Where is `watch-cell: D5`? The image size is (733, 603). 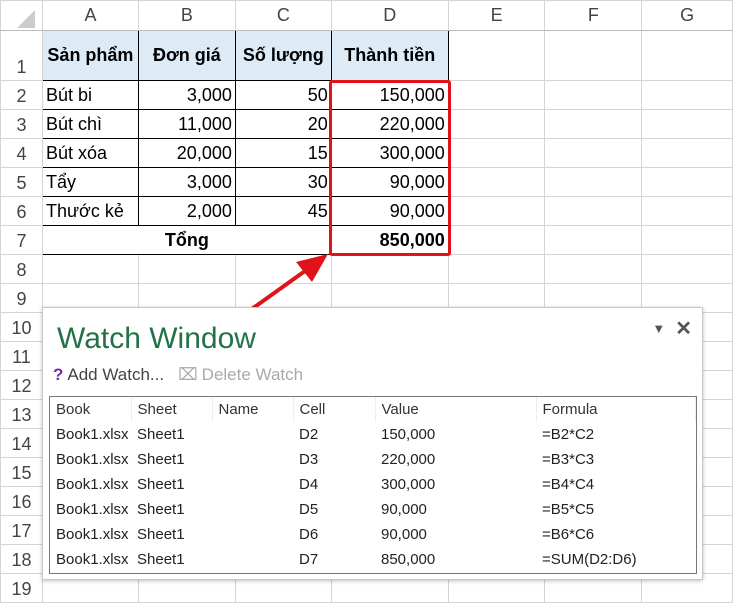 watch-cell: D5 is located at coordinates (309, 509).